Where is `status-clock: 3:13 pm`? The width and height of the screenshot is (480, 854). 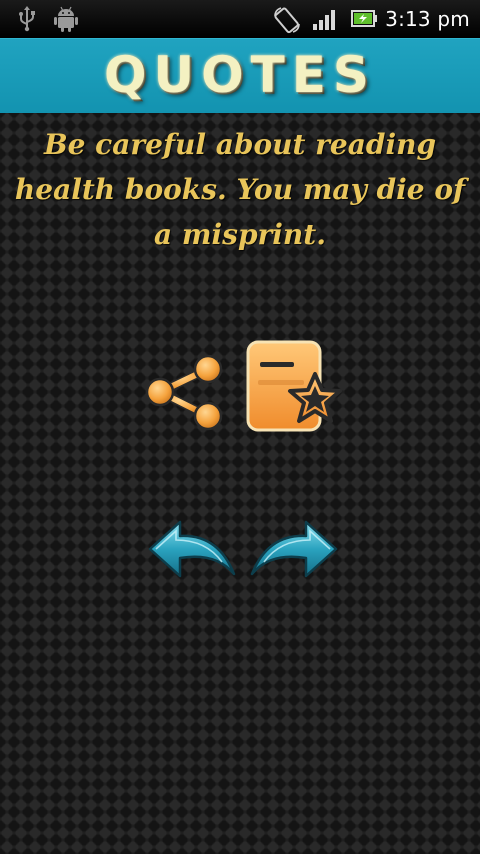
status-clock: 3:13 pm is located at coordinates (427, 19).